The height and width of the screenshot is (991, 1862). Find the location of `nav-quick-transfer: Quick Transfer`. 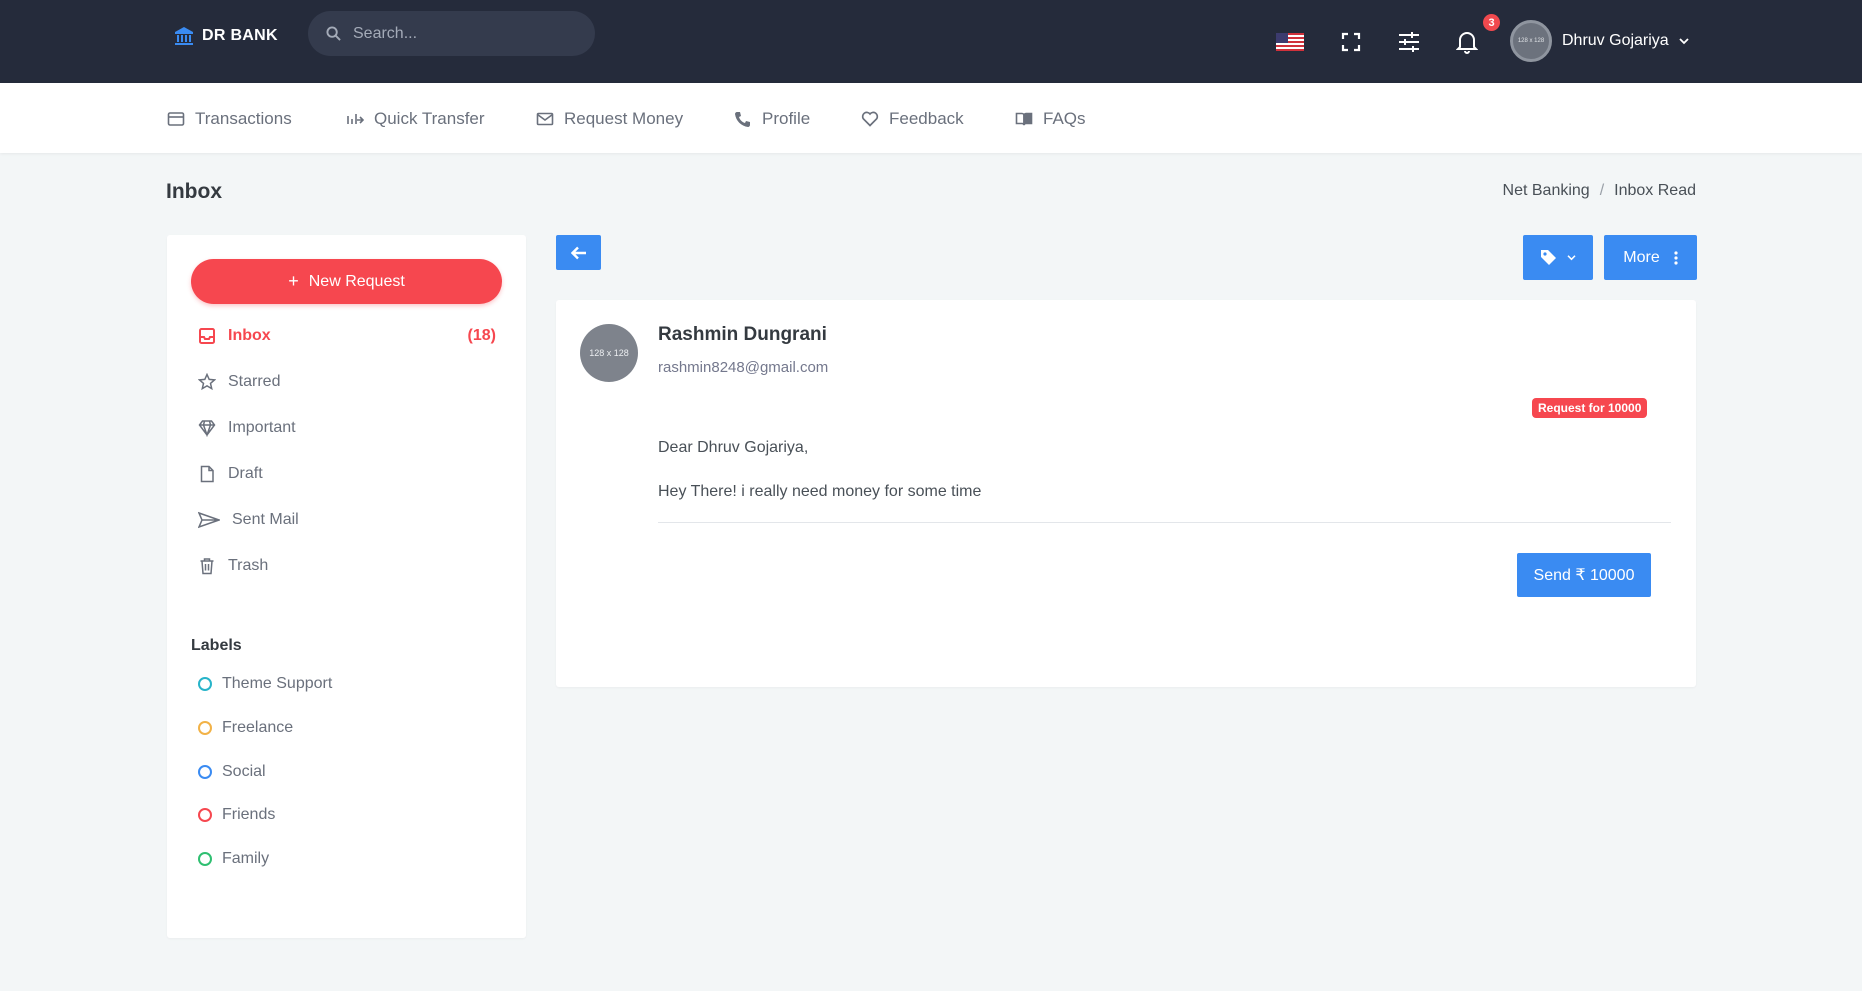

nav-quick-transfer: Quick Transfer is located at coordinates (415, 119).